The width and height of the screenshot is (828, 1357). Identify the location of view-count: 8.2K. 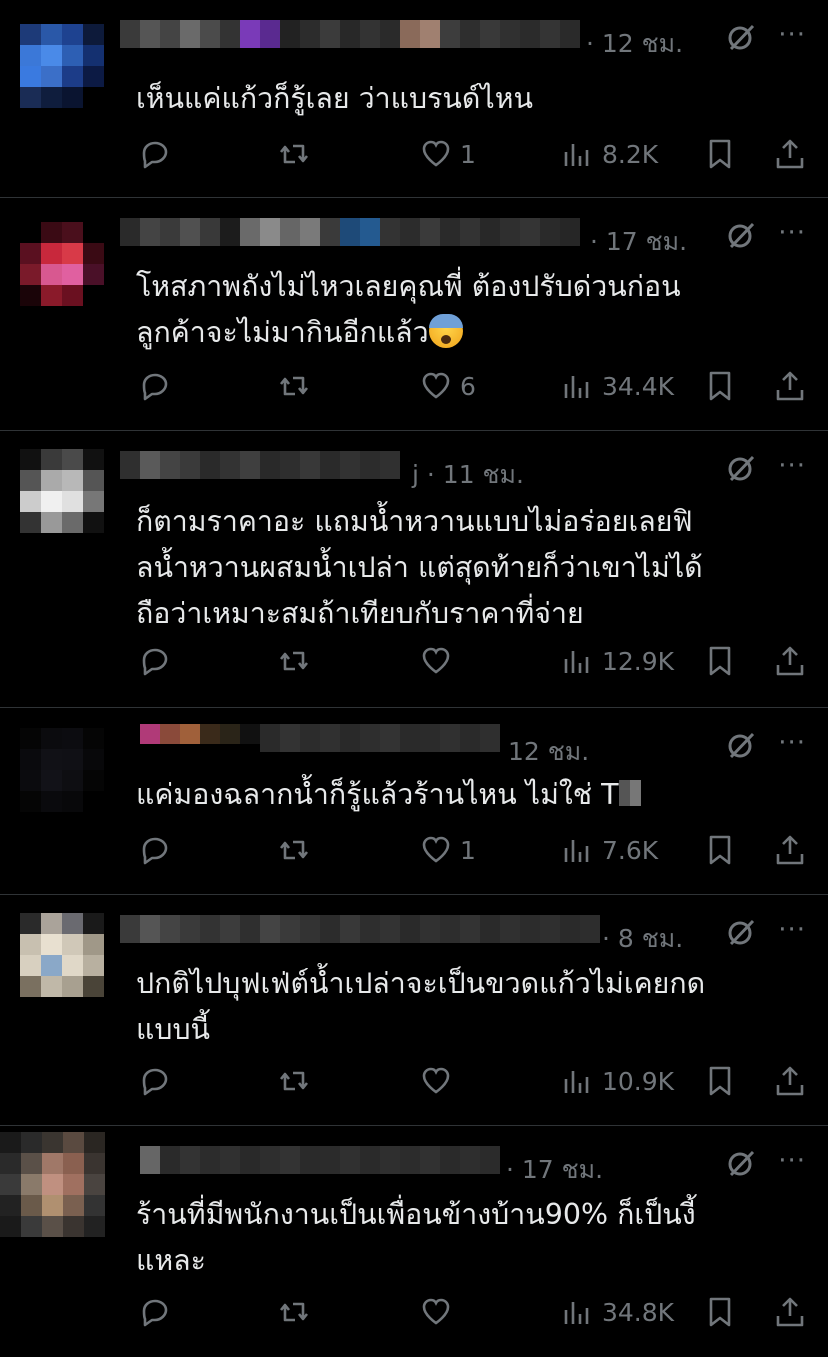
(630, 154).